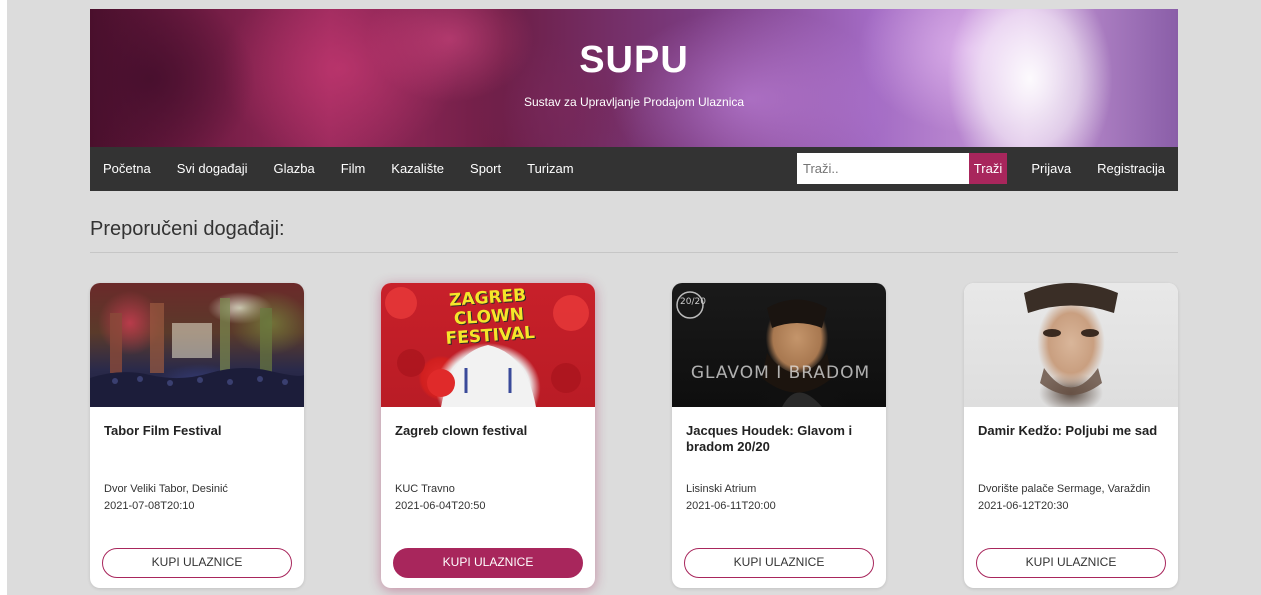  I want to click on event-title: Damir Kedžo: Poljubi me sad, so click(1073, 431).